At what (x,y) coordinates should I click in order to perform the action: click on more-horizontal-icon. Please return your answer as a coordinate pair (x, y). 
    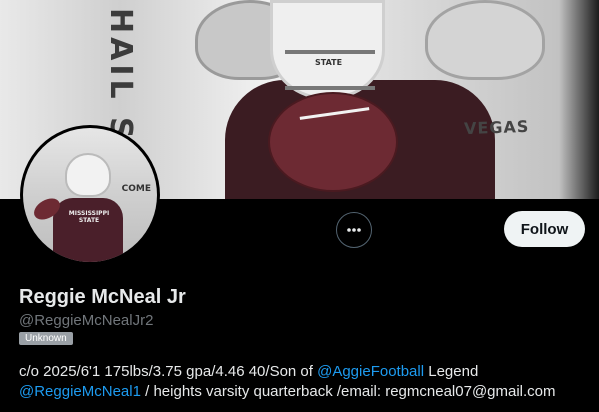
    Looking at the image, I should click on (354, 230).